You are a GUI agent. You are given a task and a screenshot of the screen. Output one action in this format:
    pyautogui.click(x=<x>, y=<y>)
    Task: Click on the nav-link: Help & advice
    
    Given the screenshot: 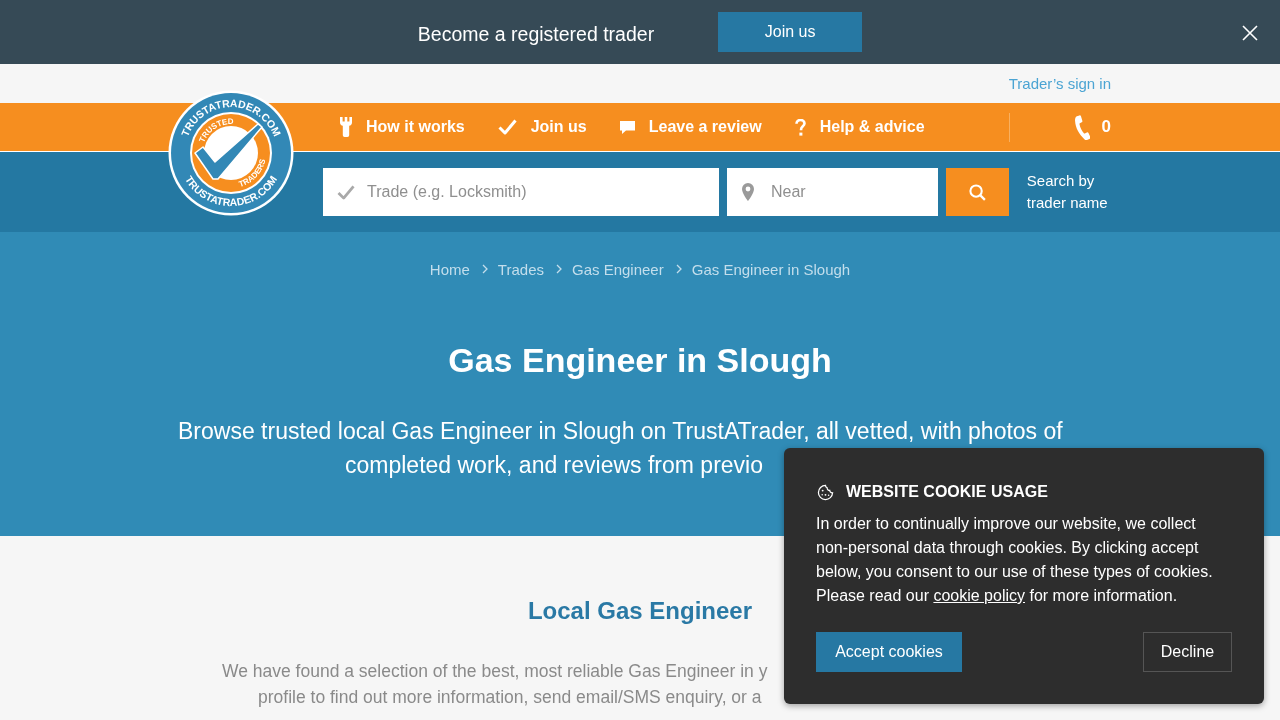 What is the action you would take?
    pyautogui.click(x=859, y=127)
    